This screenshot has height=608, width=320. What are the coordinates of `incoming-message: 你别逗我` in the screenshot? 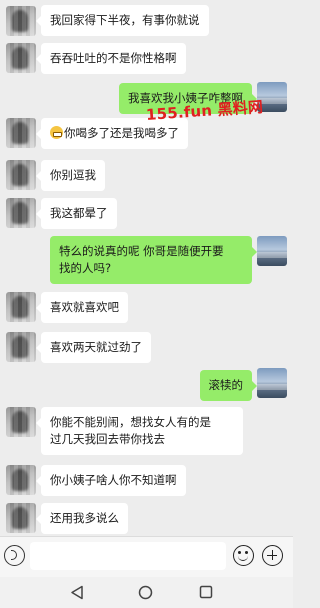 It's located at (70, 175).